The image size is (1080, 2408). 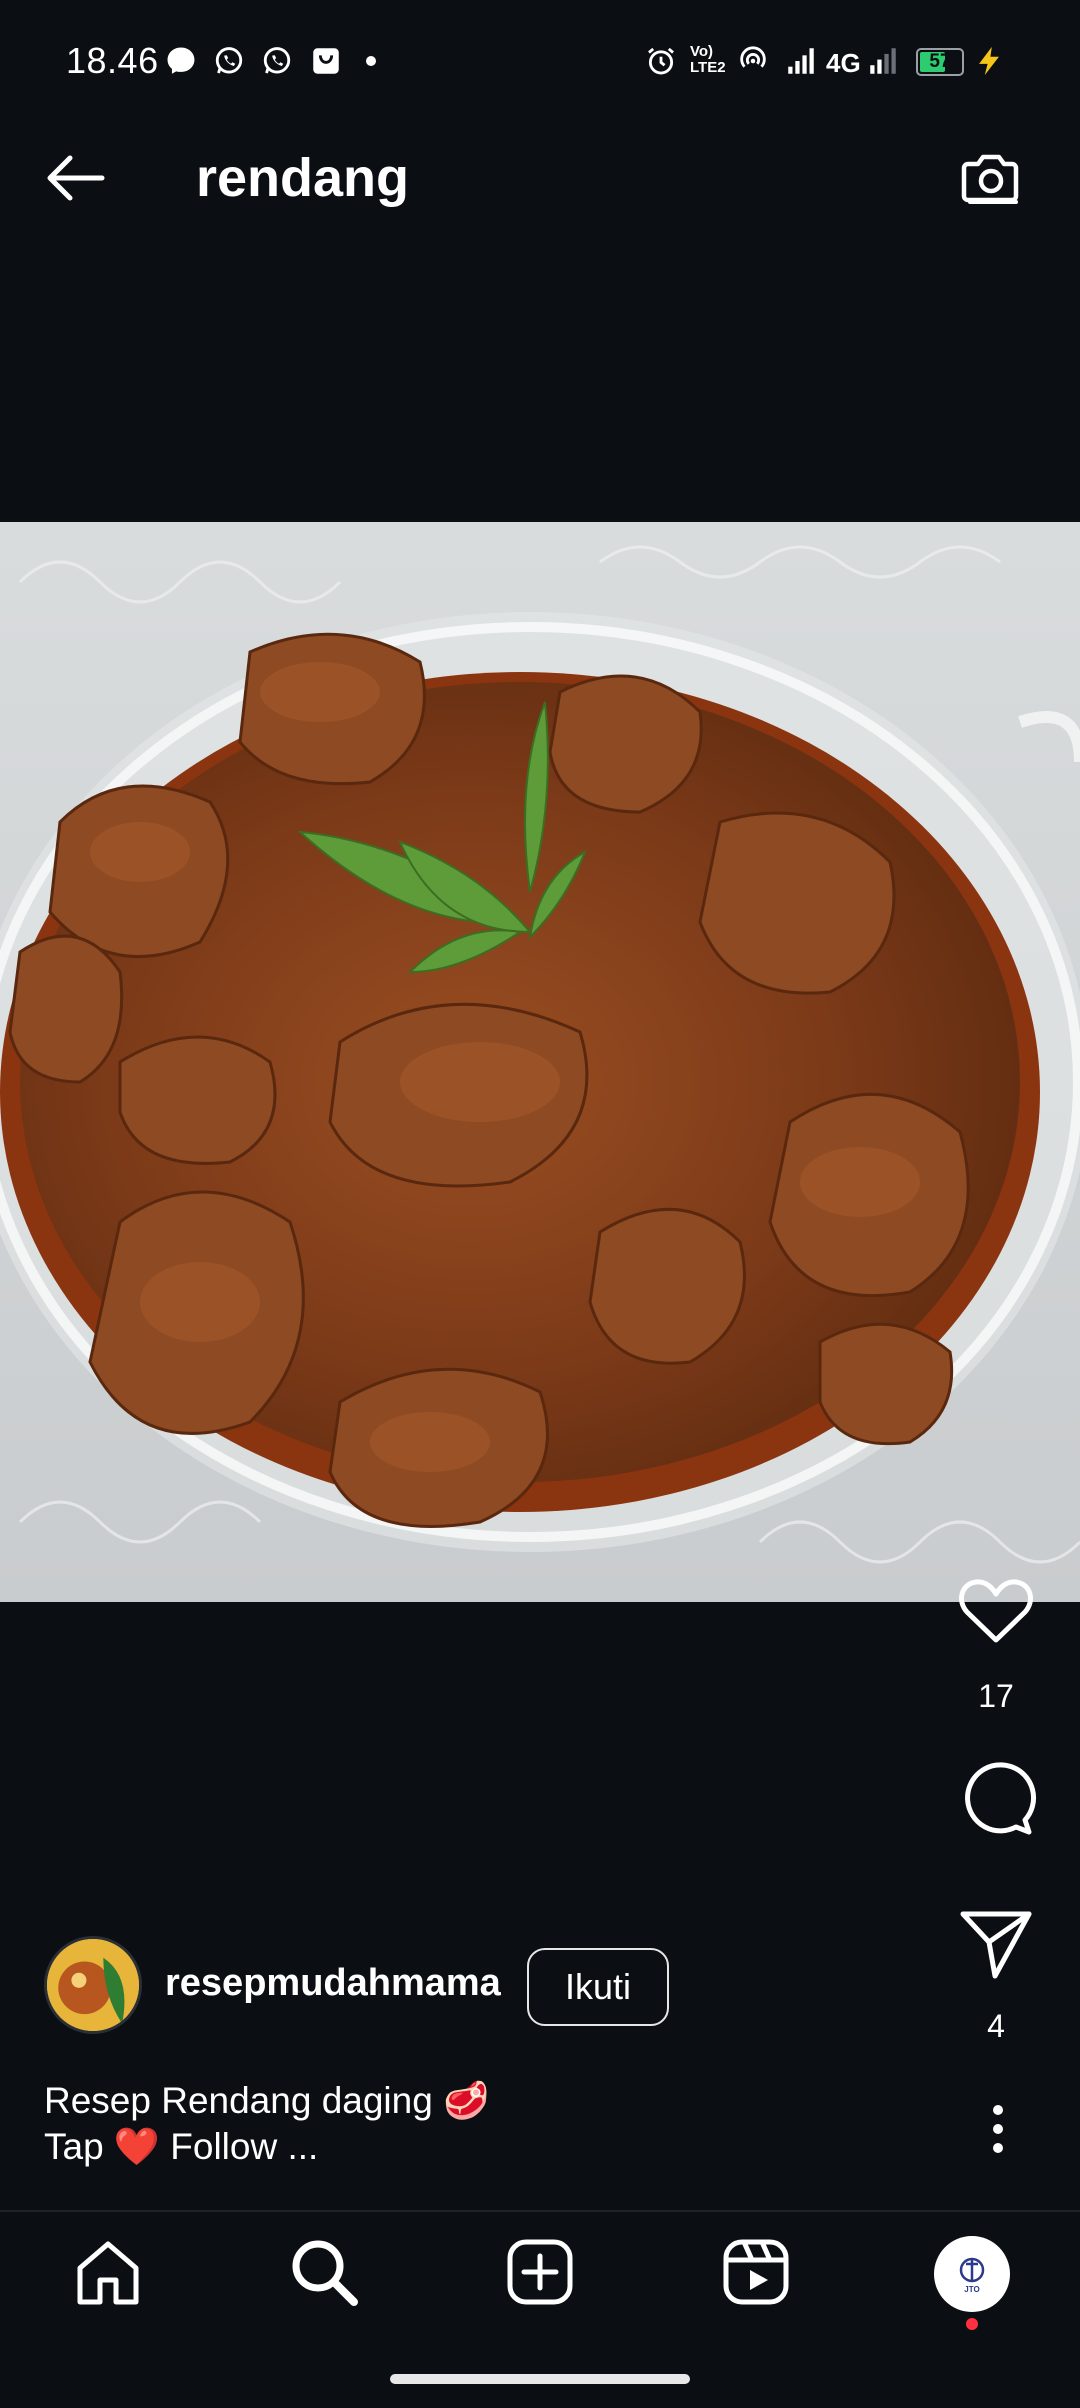 I want to click on camera-button, so click(x=991, y=178).